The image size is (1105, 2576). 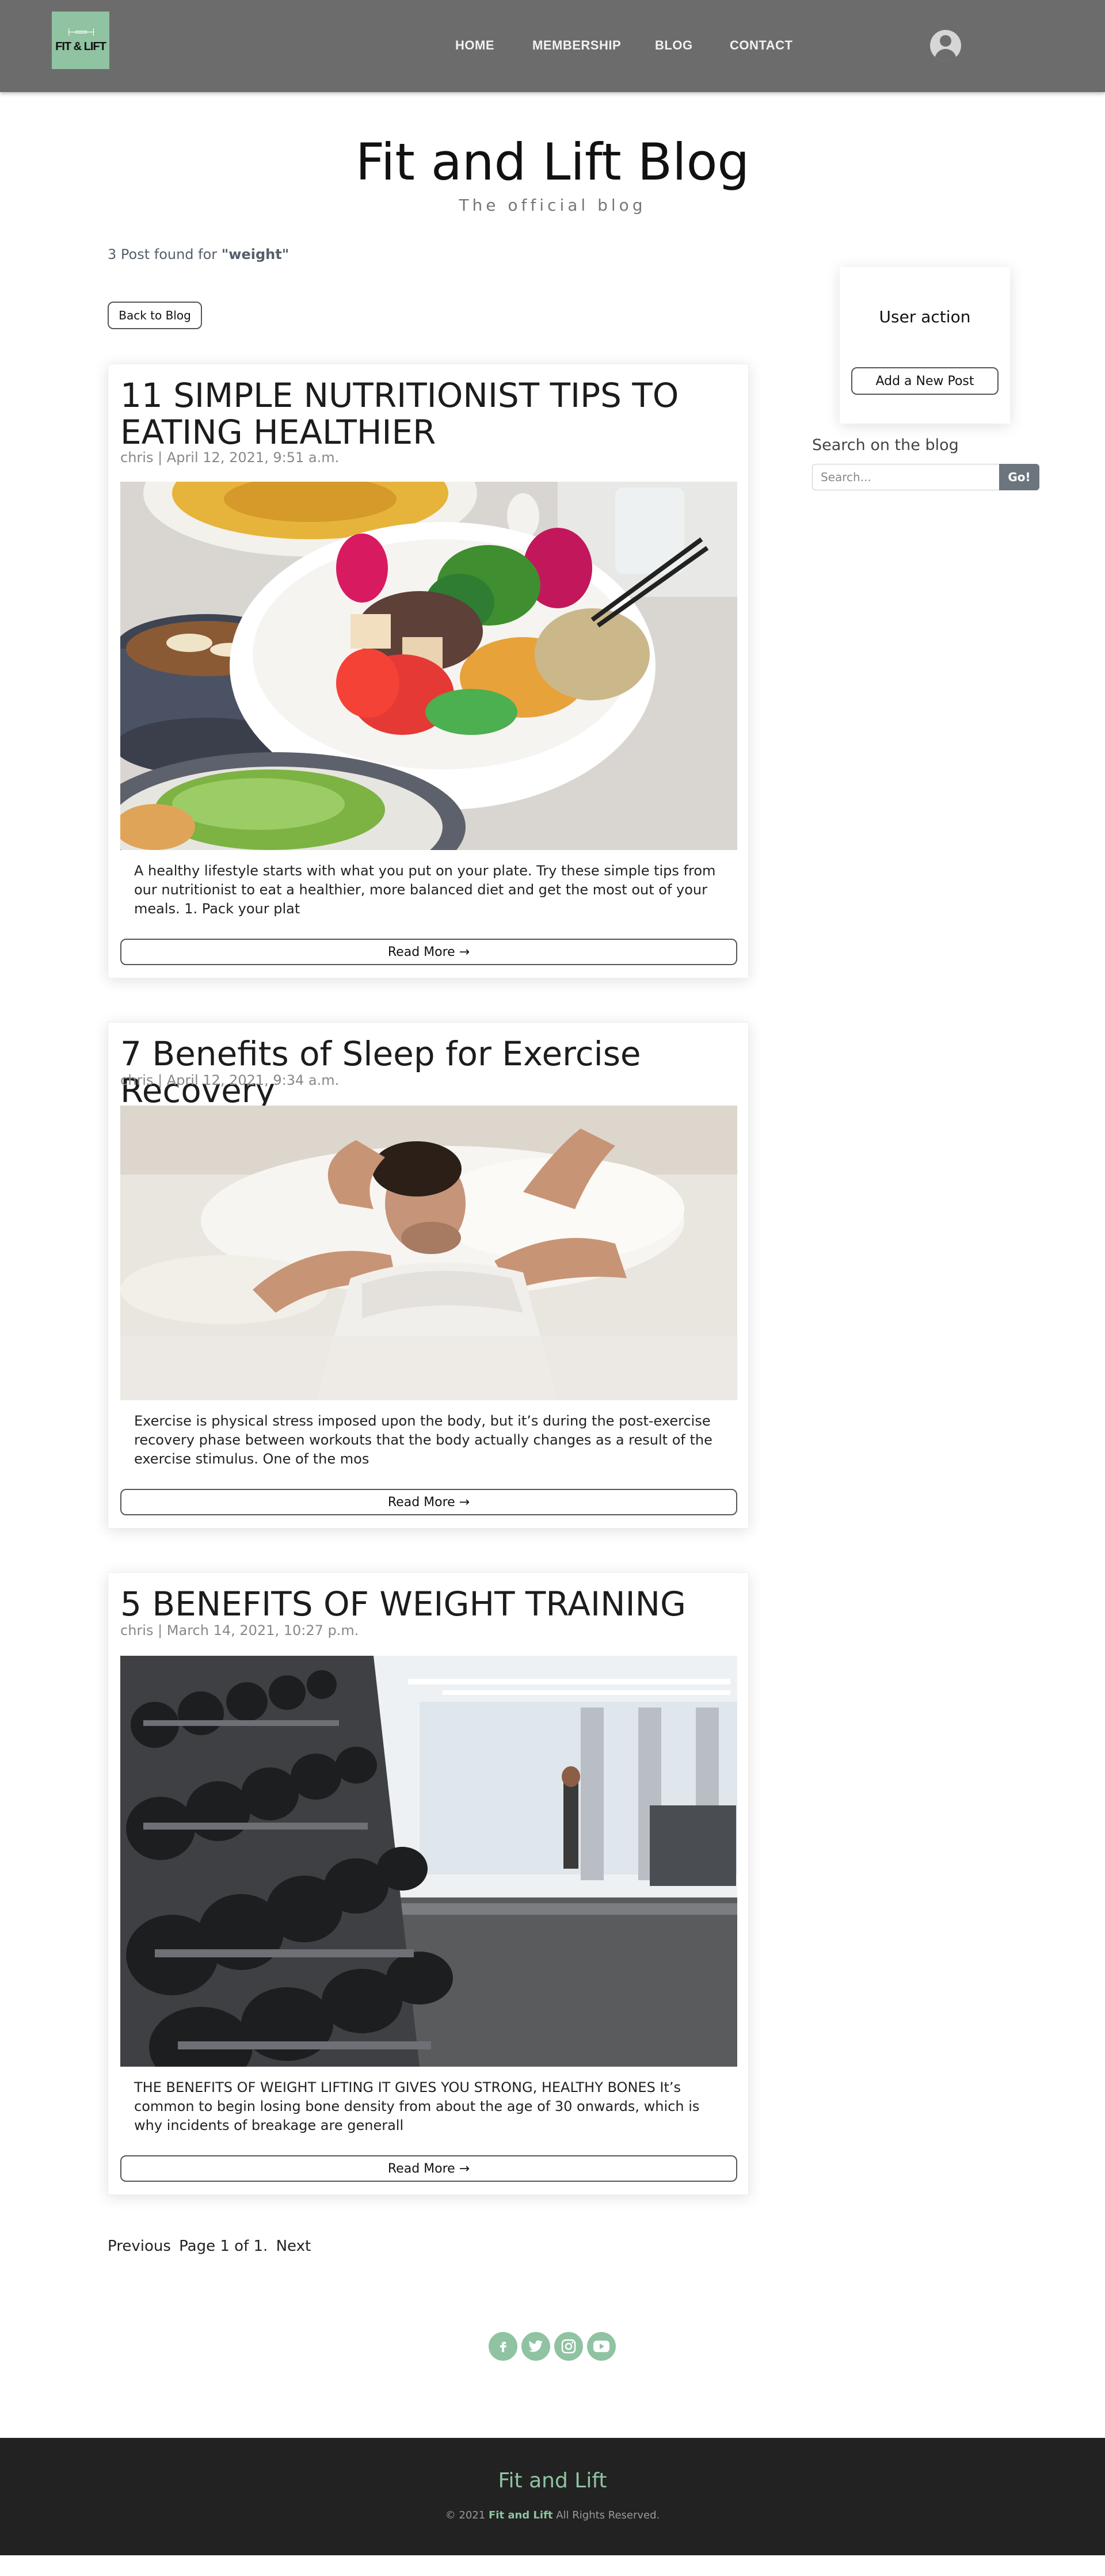 I want to click on search-result-count: 3 Post found for "weight", so click(x=199, y=254).